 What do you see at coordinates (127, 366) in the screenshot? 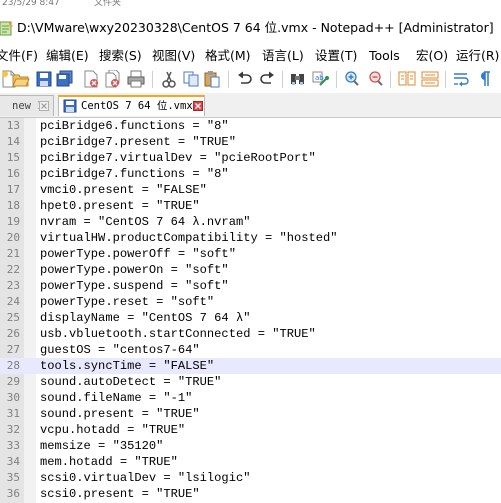
I see `line-text: tools.syncTime = "FALSE"` at bounding box center [127, 366].